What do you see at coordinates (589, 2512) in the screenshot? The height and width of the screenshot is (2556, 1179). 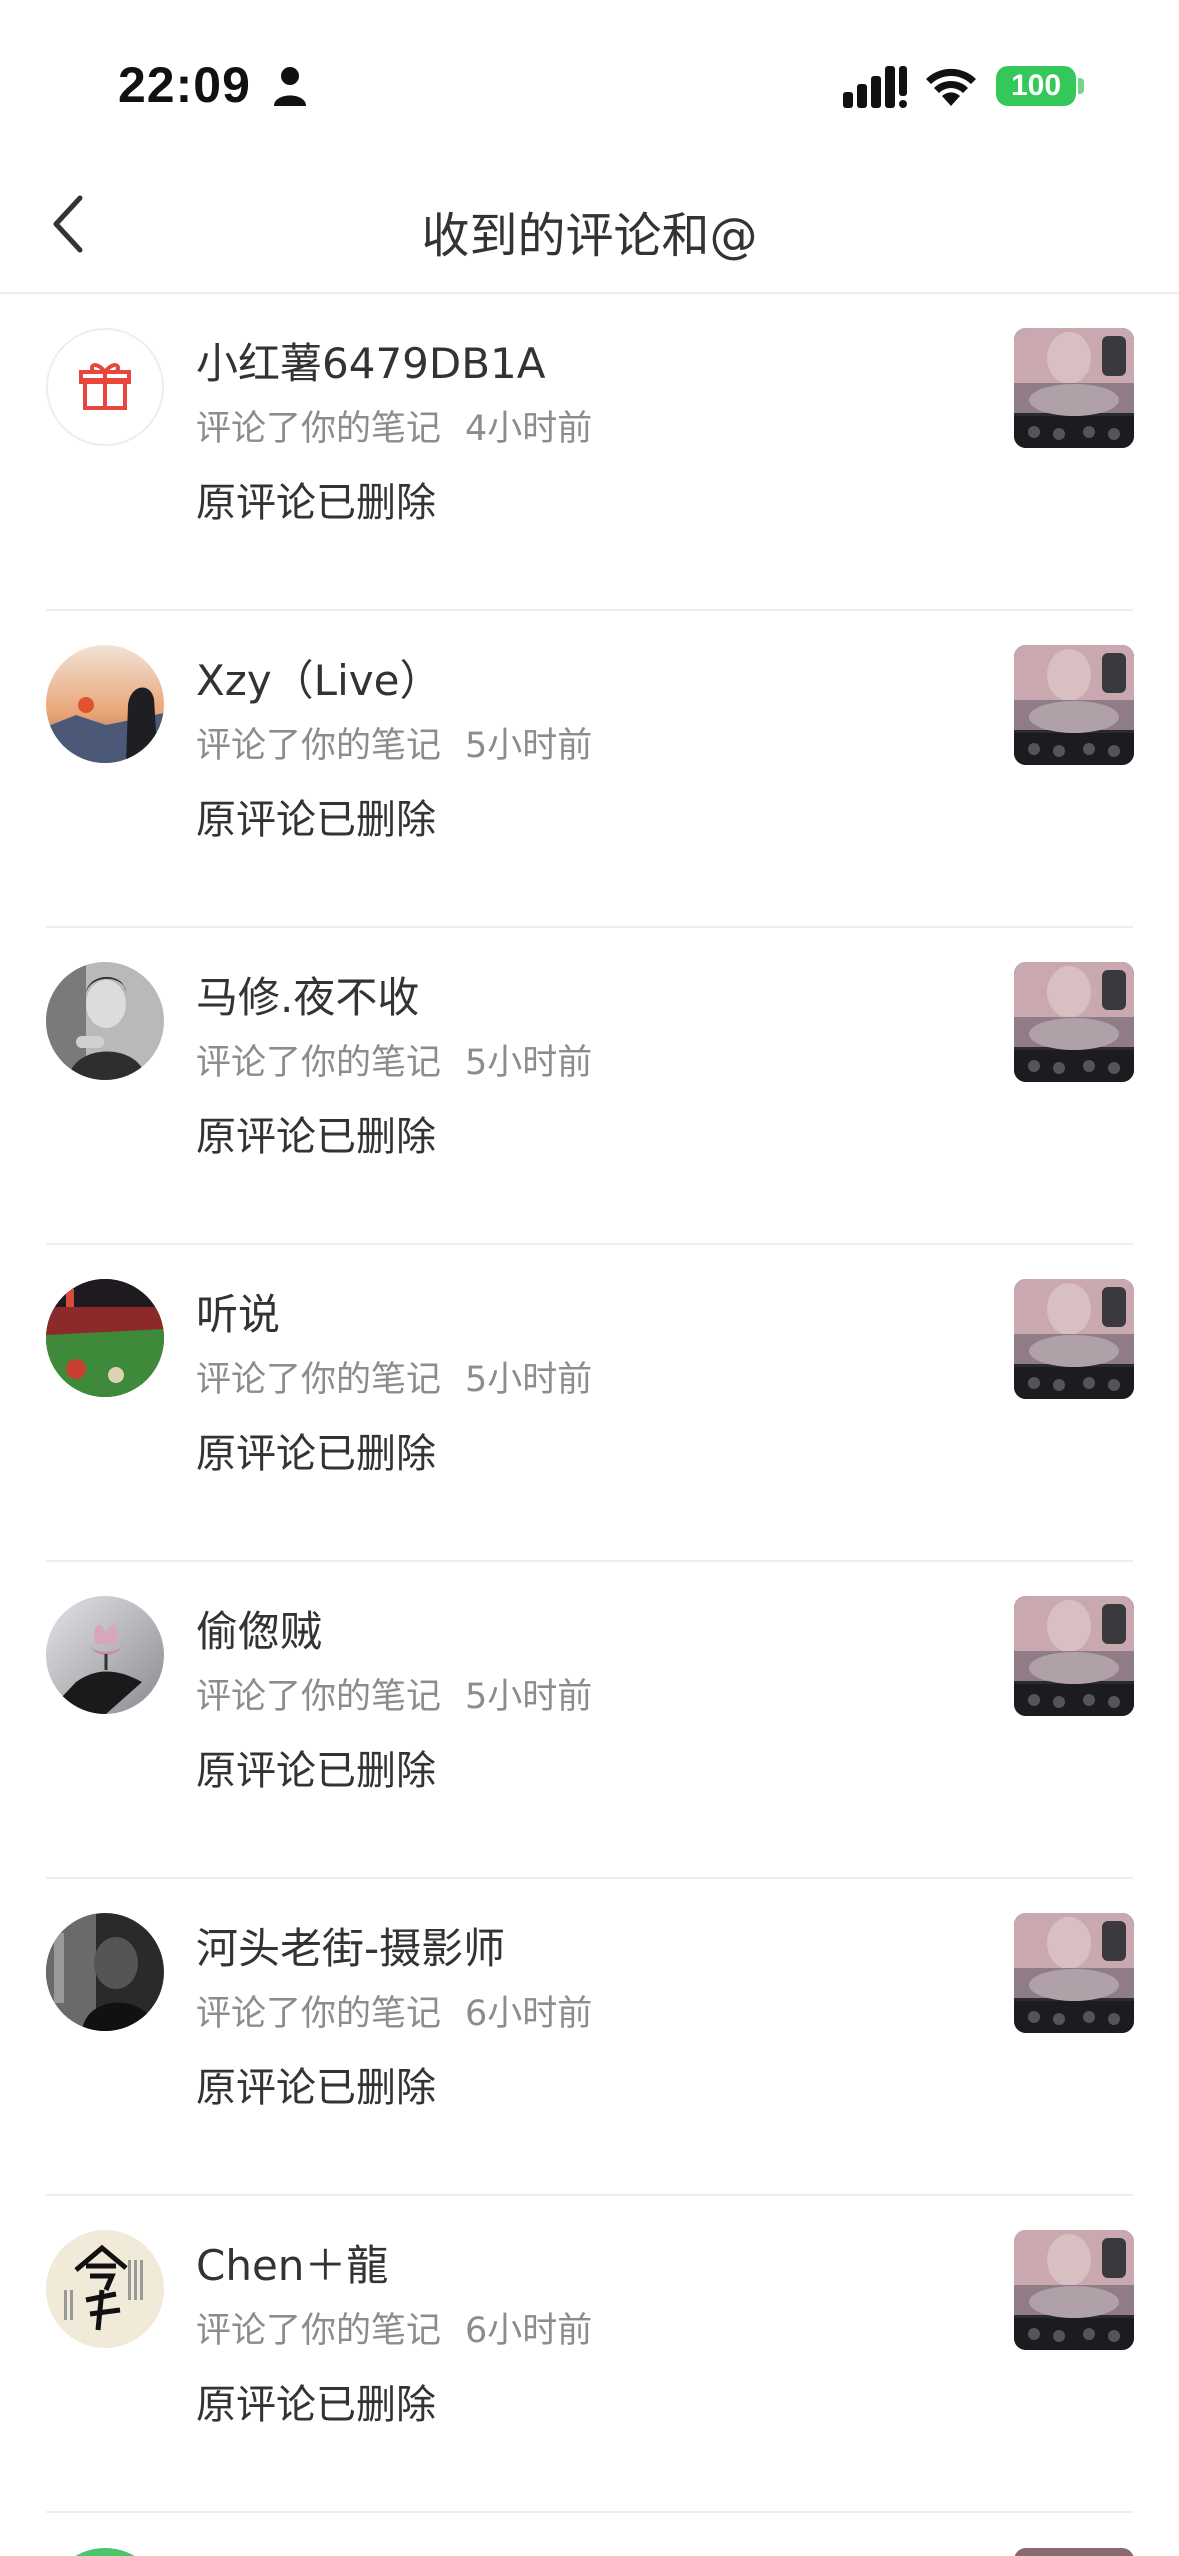 I see `divider` at bounding box center [589, 2512].